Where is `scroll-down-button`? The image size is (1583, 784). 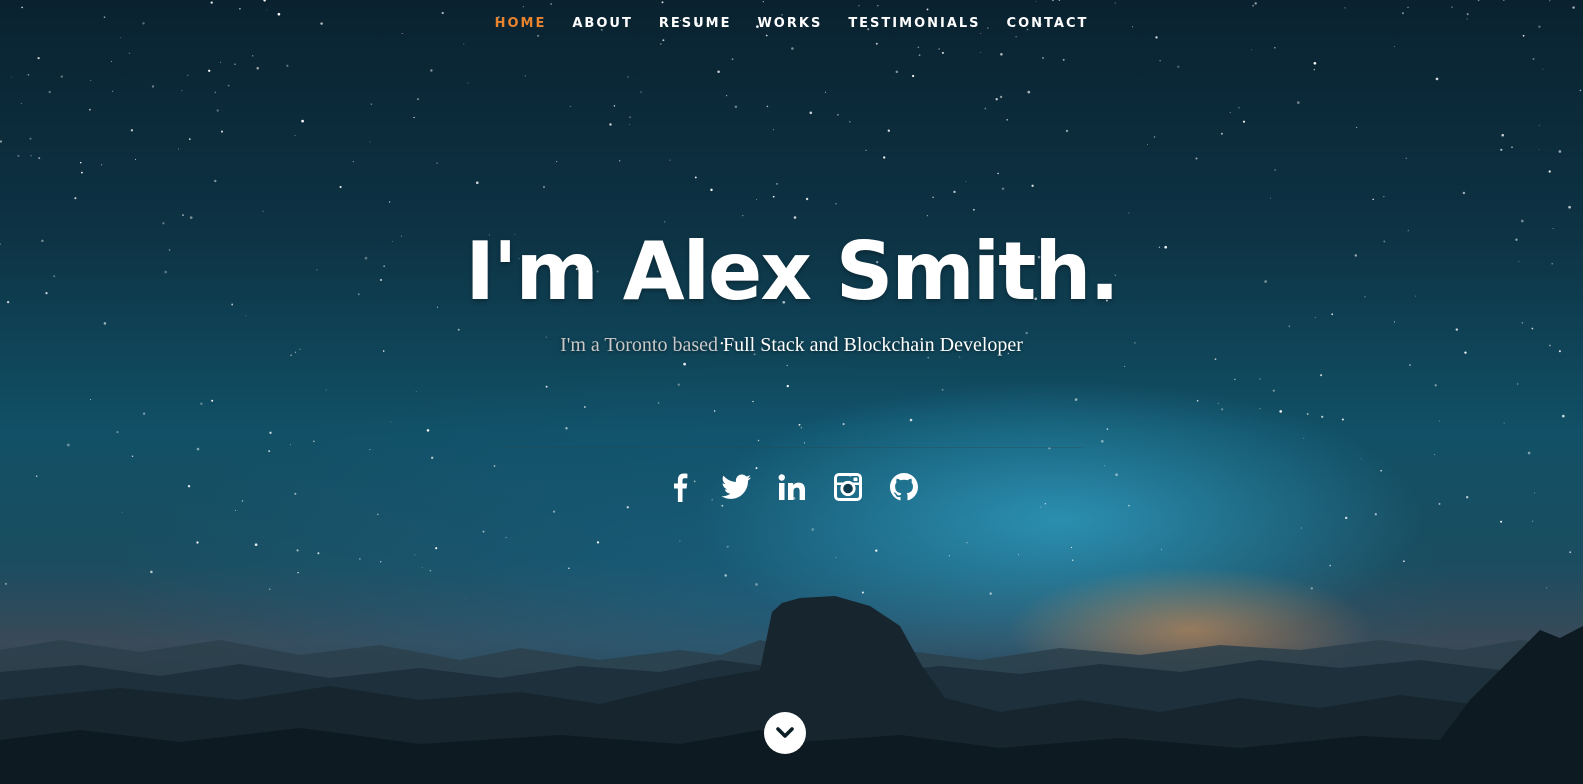
scroll-down-button is located at coordinates (785, 733).